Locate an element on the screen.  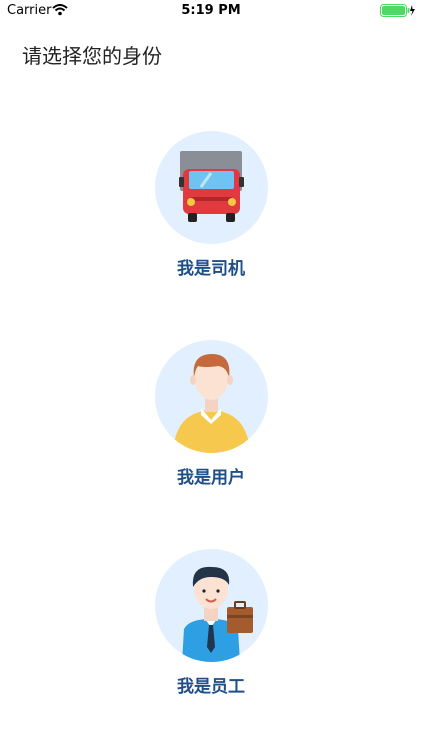
truck-icon is located at coordinates (211, 186).